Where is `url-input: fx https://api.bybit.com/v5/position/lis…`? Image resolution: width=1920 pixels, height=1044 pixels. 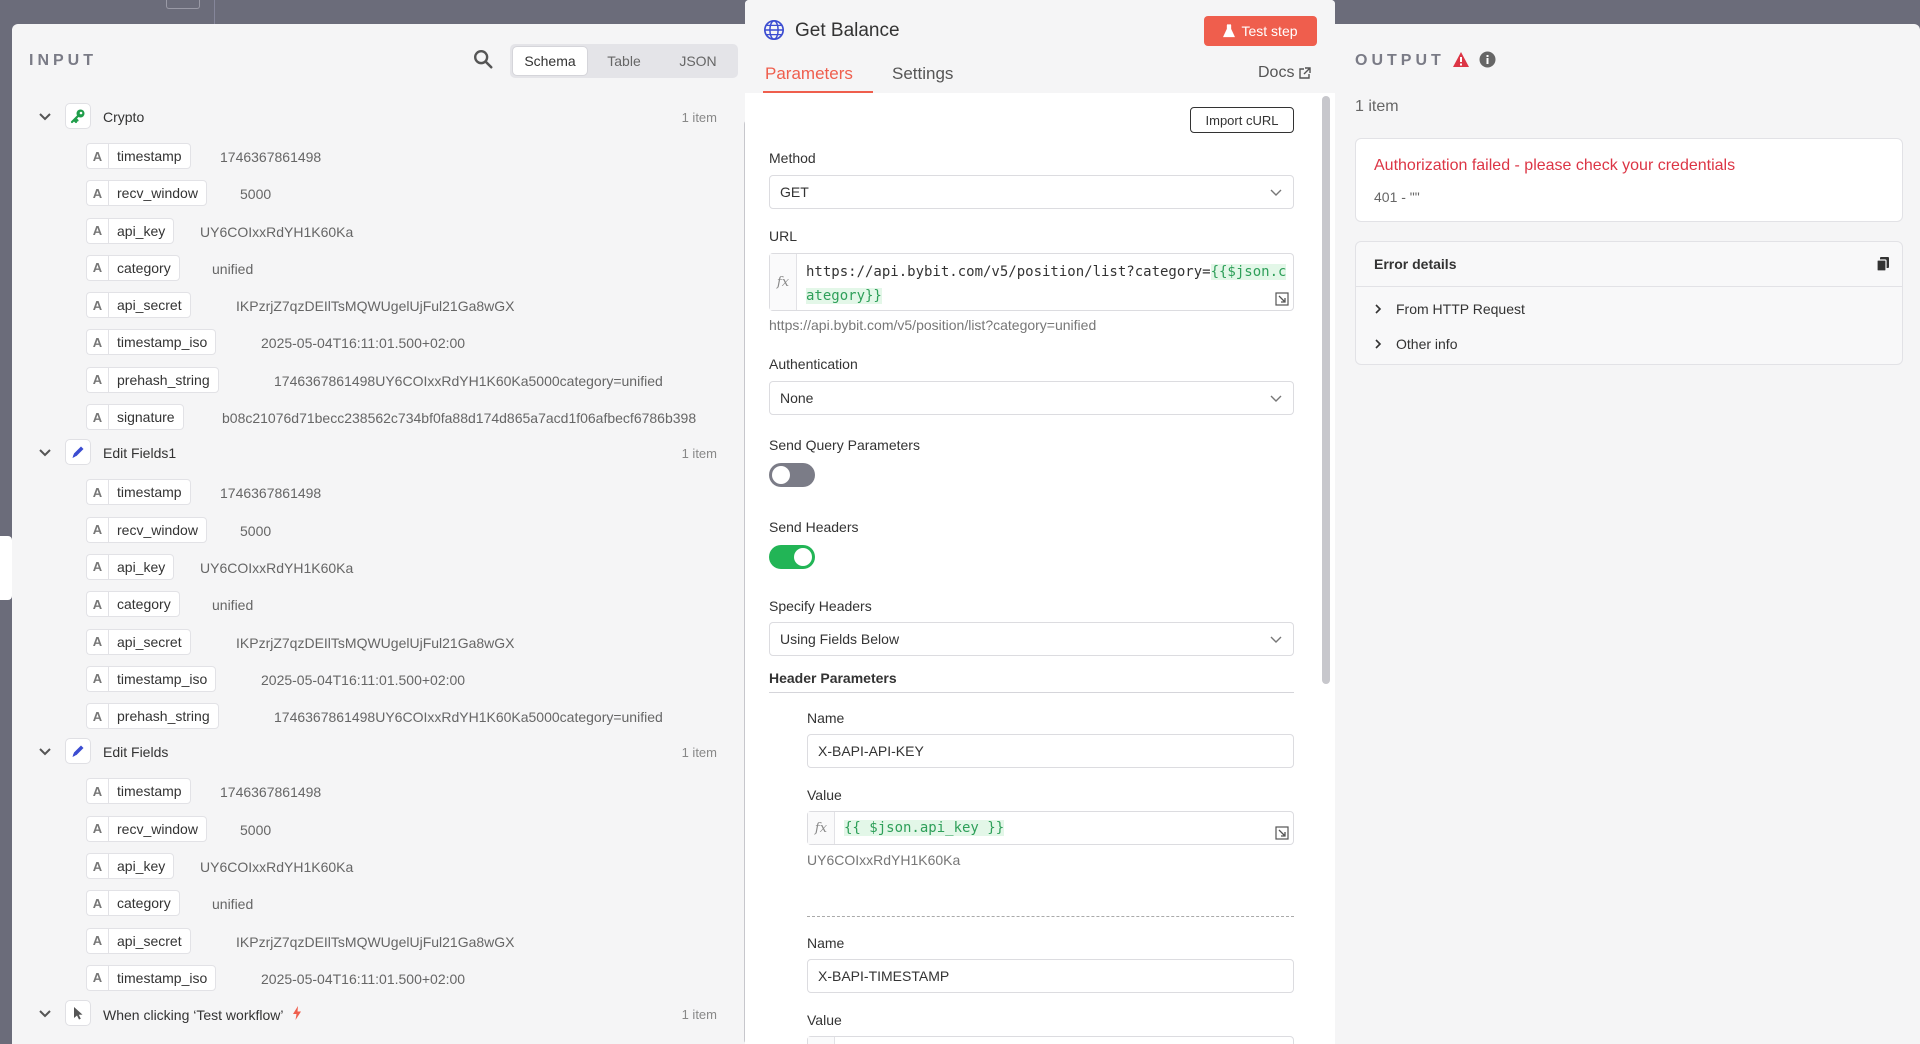
url-input: fx https://api.bybit.com/v5/position/lis… is located at coordinates (1031, 282).